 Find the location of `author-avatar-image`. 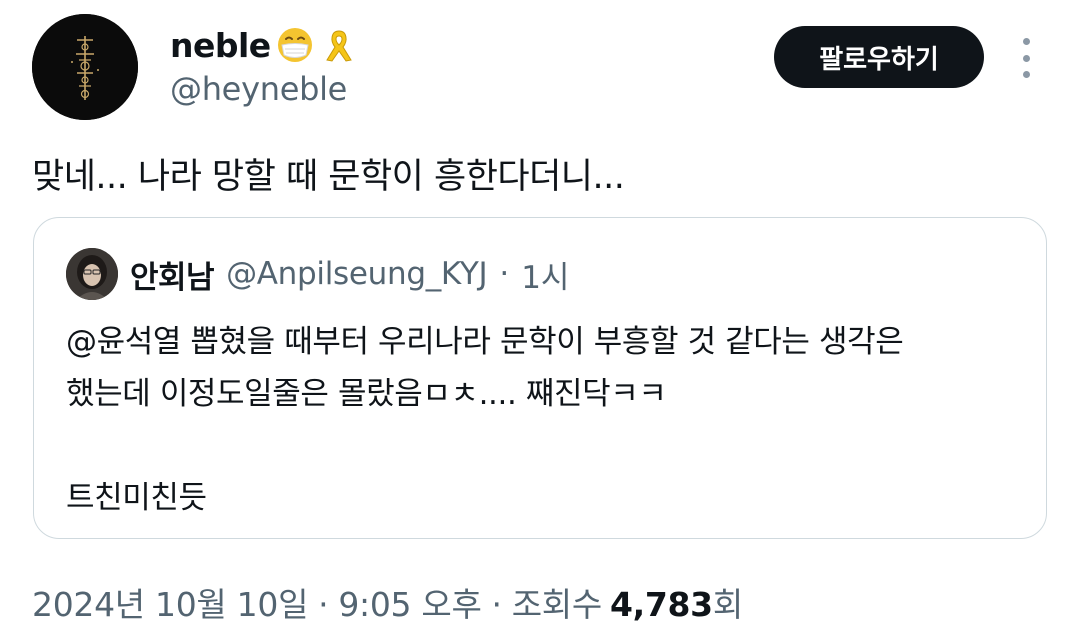

author-avatar-image is located at coordinates (85, 67).